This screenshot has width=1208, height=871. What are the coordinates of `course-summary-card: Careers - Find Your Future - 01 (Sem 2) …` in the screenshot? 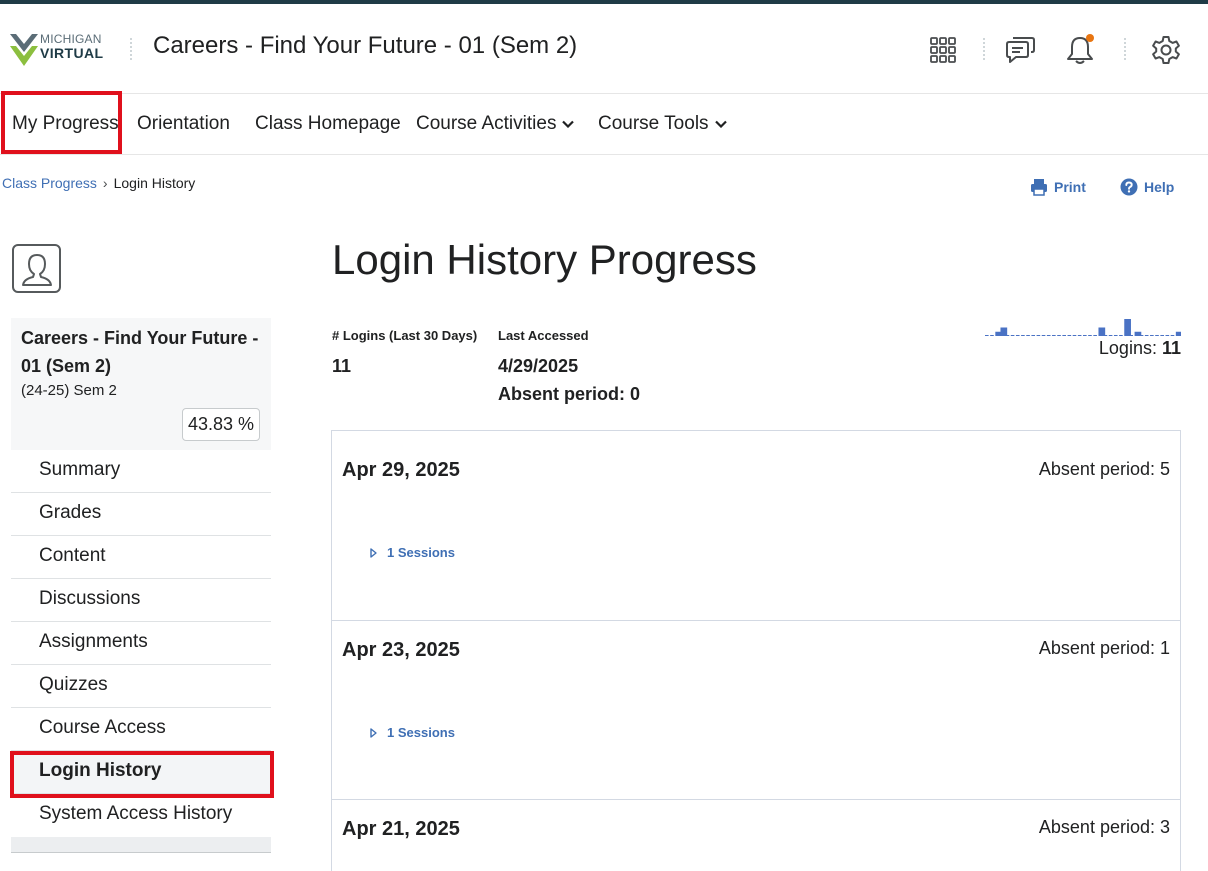 It's located at (141, 384).